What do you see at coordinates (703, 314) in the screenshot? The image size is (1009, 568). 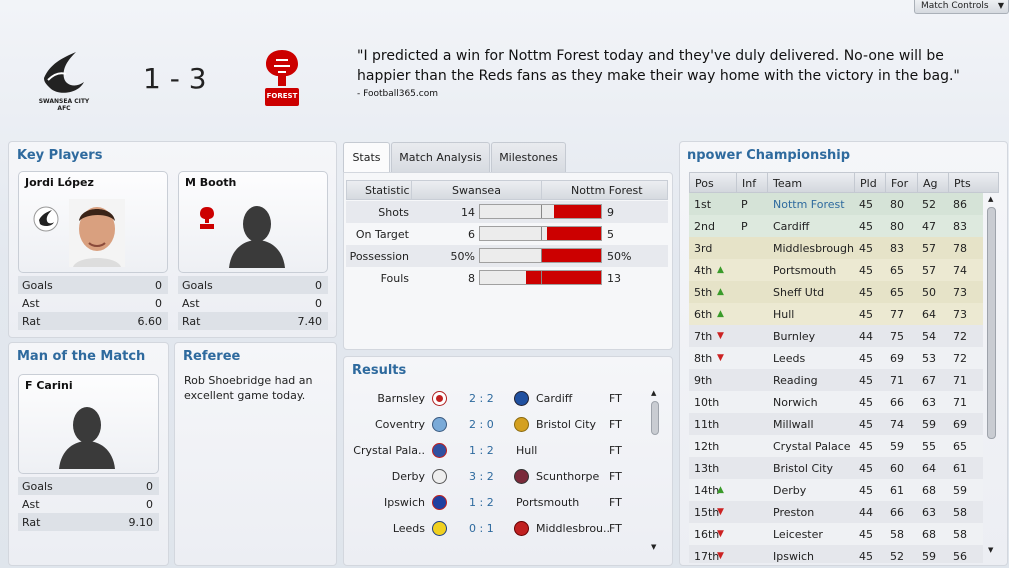 I see `league-cell-pos: 6th` at bounding box center [703, 314].